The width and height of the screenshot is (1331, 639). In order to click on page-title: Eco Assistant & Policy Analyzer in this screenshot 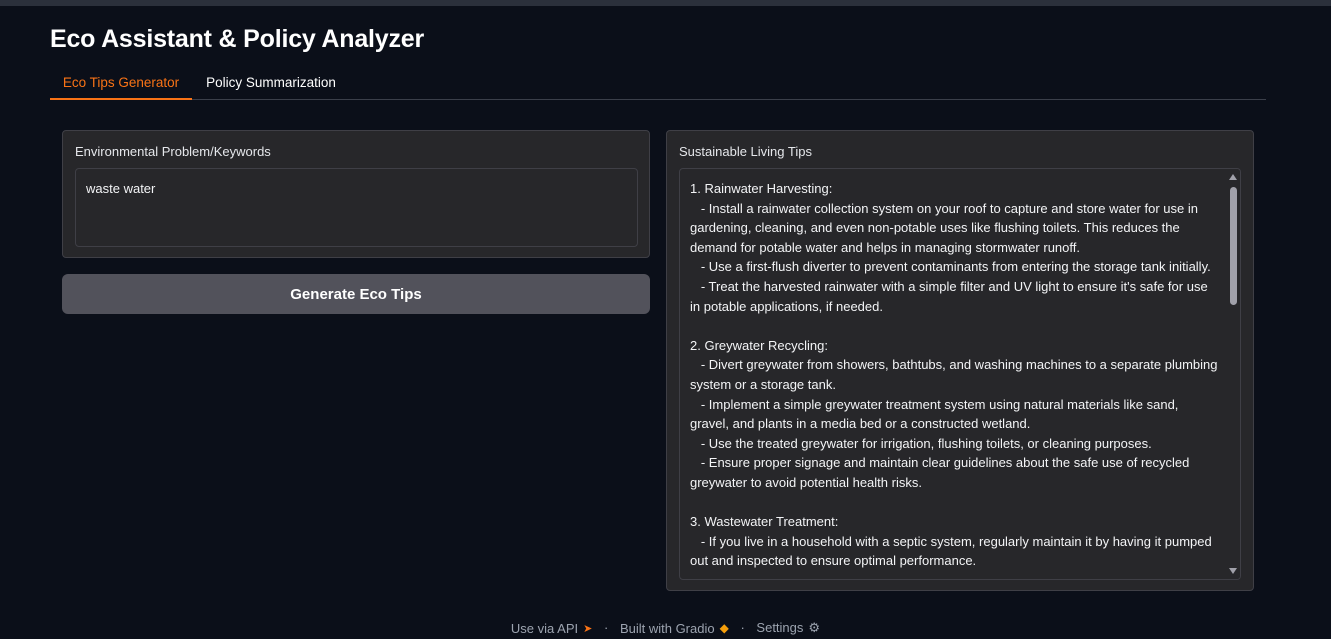, I will do `click(237, 39)`.